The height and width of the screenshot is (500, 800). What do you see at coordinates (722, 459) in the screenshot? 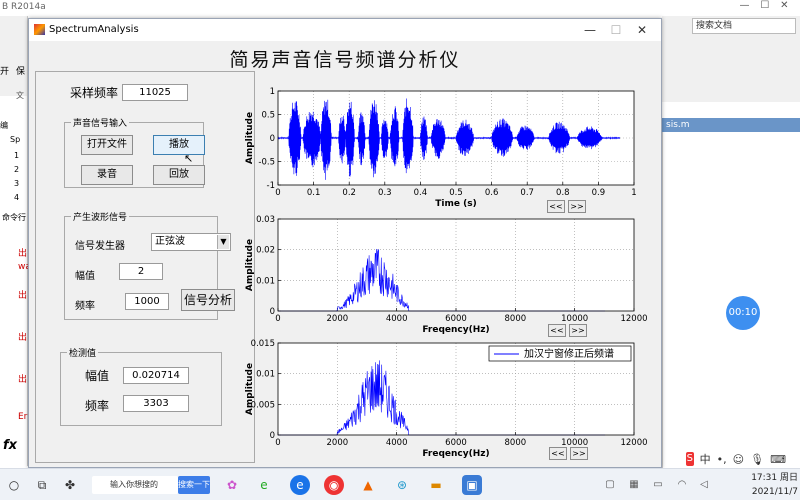
I see `punctuation-icon: •,` at bounding box center [722, 459].